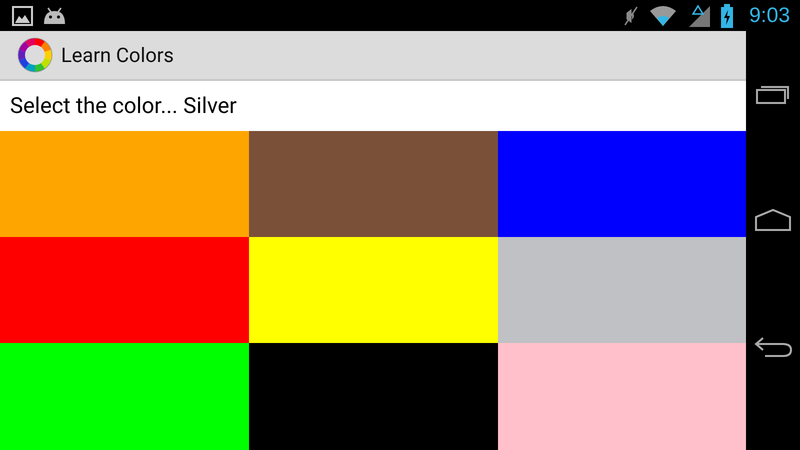 The width and height of the screenshot is (800, 450). I want to click on image-icon, so click(22, 16).